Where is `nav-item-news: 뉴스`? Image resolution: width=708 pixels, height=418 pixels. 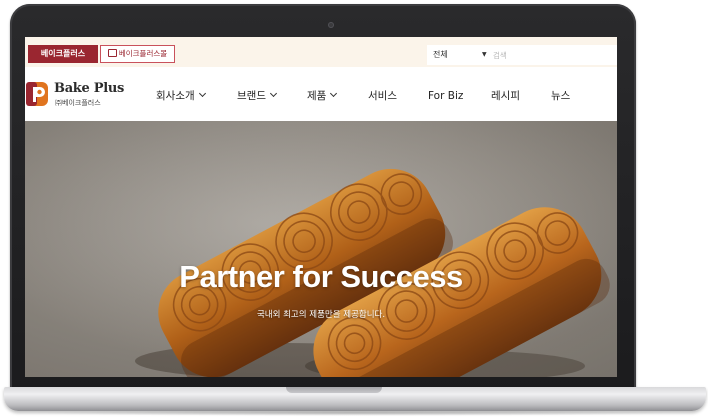 nav-item-news: 뉴스 is located at coordinates (560, 96).